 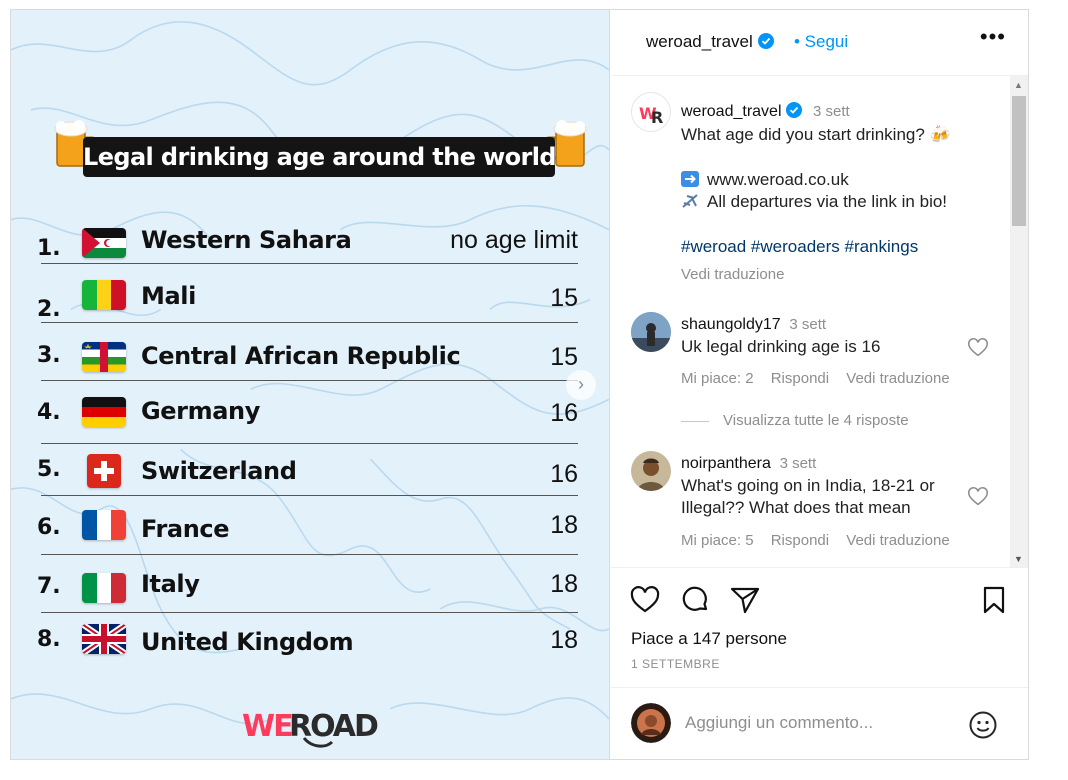 What do you see at coordinates (247, 642) in the screenshot?
I see `country-name: United Kingdom` at bounding box center [247, 642].